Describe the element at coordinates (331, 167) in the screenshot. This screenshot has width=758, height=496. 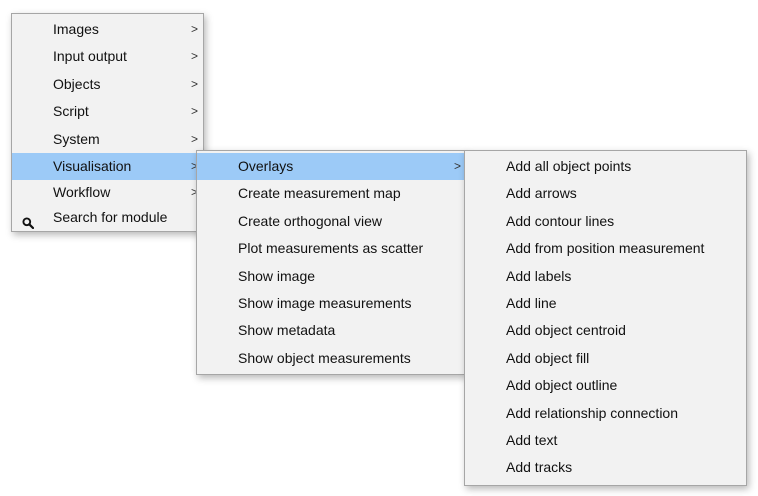
I see `menu-item-overlays: Overlays >` at that location.